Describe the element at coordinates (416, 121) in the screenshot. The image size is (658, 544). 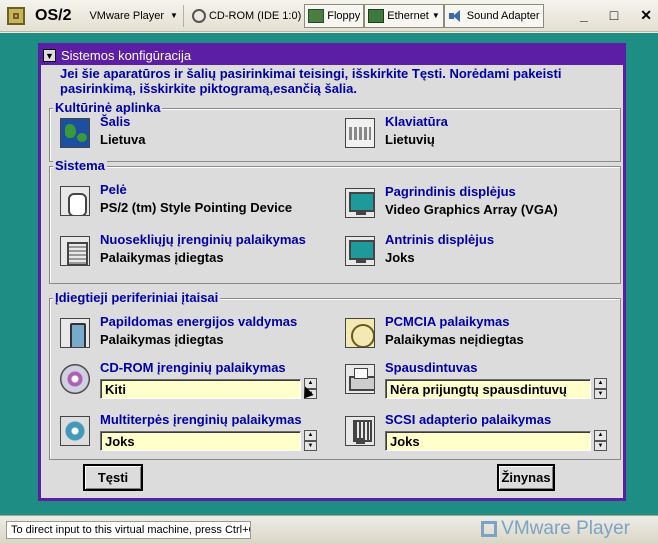
I see `item-keyboard-label: Klaviatūra` at that location.